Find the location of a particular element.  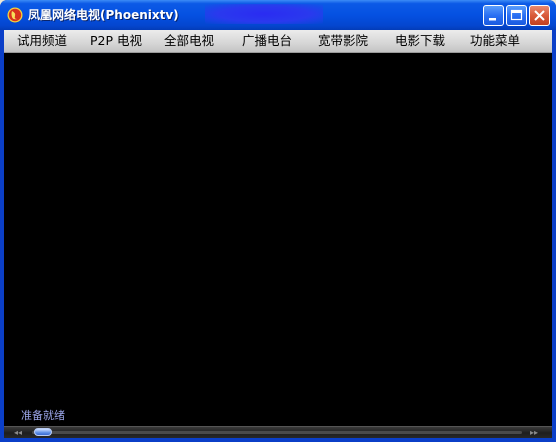

close-icon is located at coordinates (539, 15).